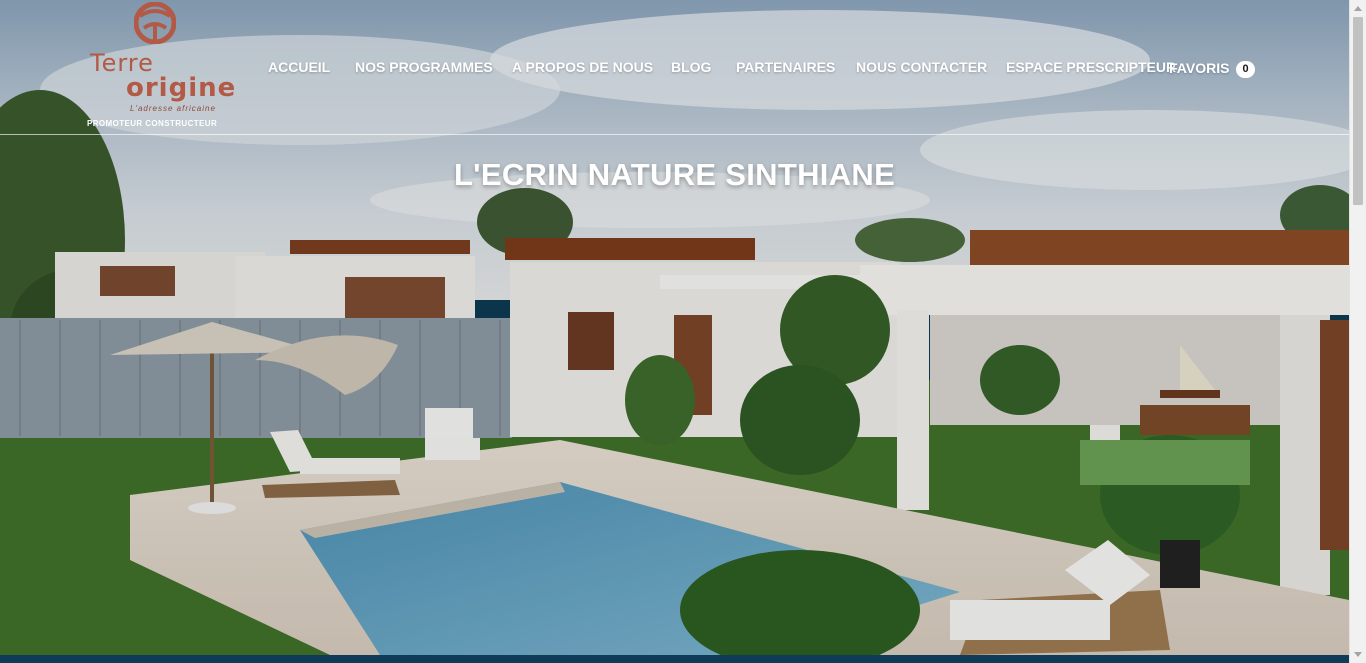 Image resolution: width=1366 pixels, height=663 pixels. Describe the element at coordinates (1199, 68) in the screenshot. I see `favoris-link: FAVORIS` at that location.